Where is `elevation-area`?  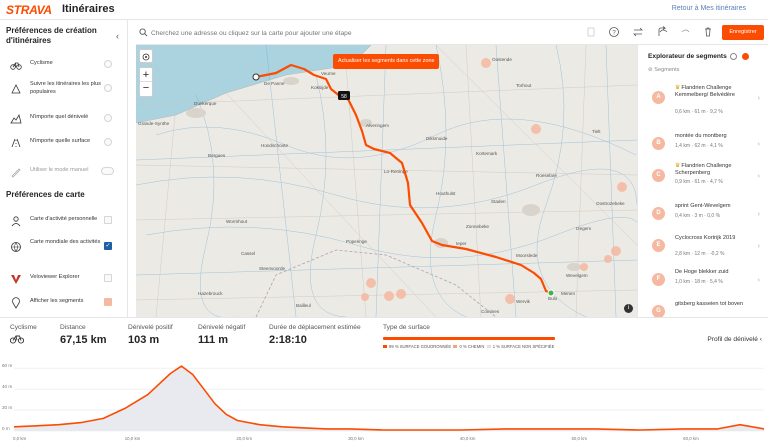
elevation-area is located at coordinates (389, 398).